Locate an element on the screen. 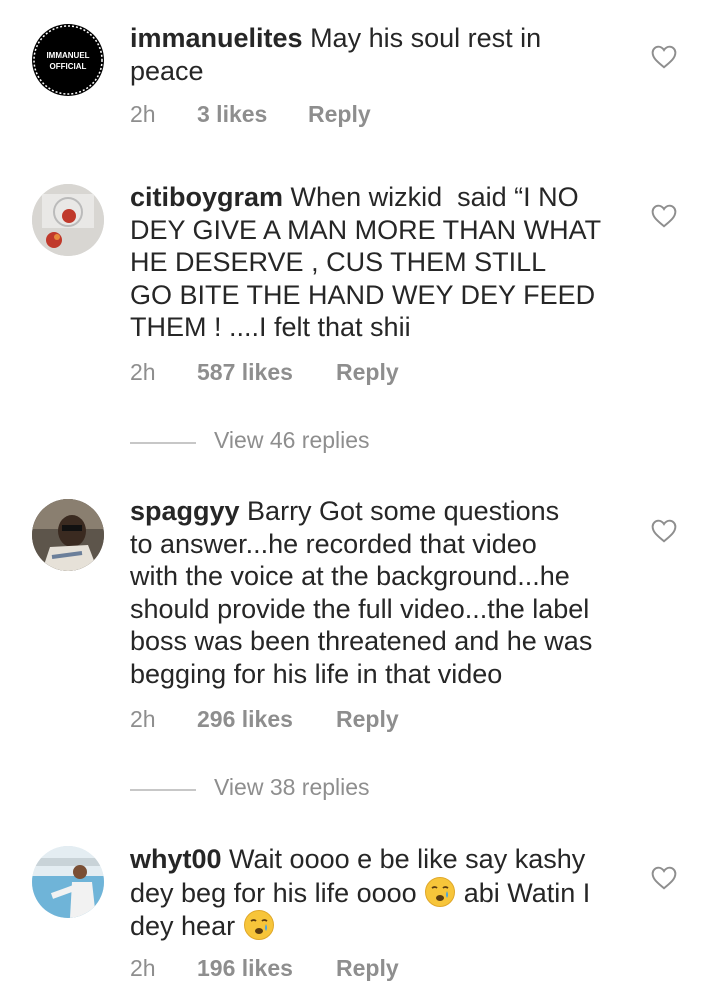  likes-count: 3 likes is located at coordinates (232, 114).